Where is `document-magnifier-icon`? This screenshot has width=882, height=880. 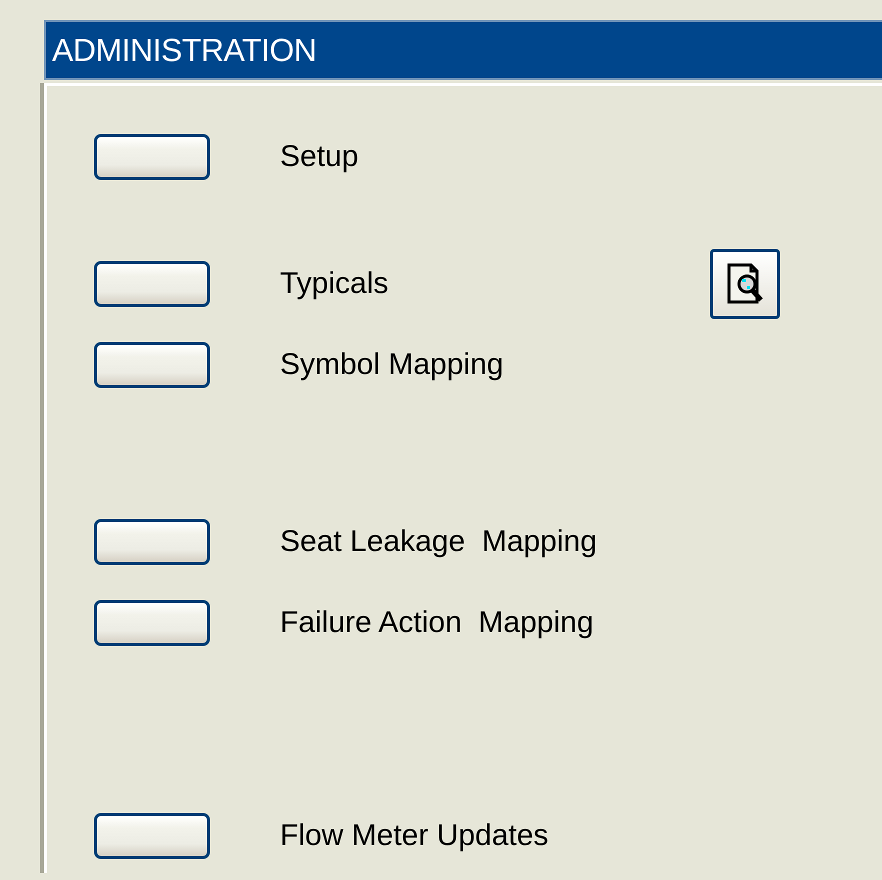 document-magnifier-icon is located at coordinates (745, 284).